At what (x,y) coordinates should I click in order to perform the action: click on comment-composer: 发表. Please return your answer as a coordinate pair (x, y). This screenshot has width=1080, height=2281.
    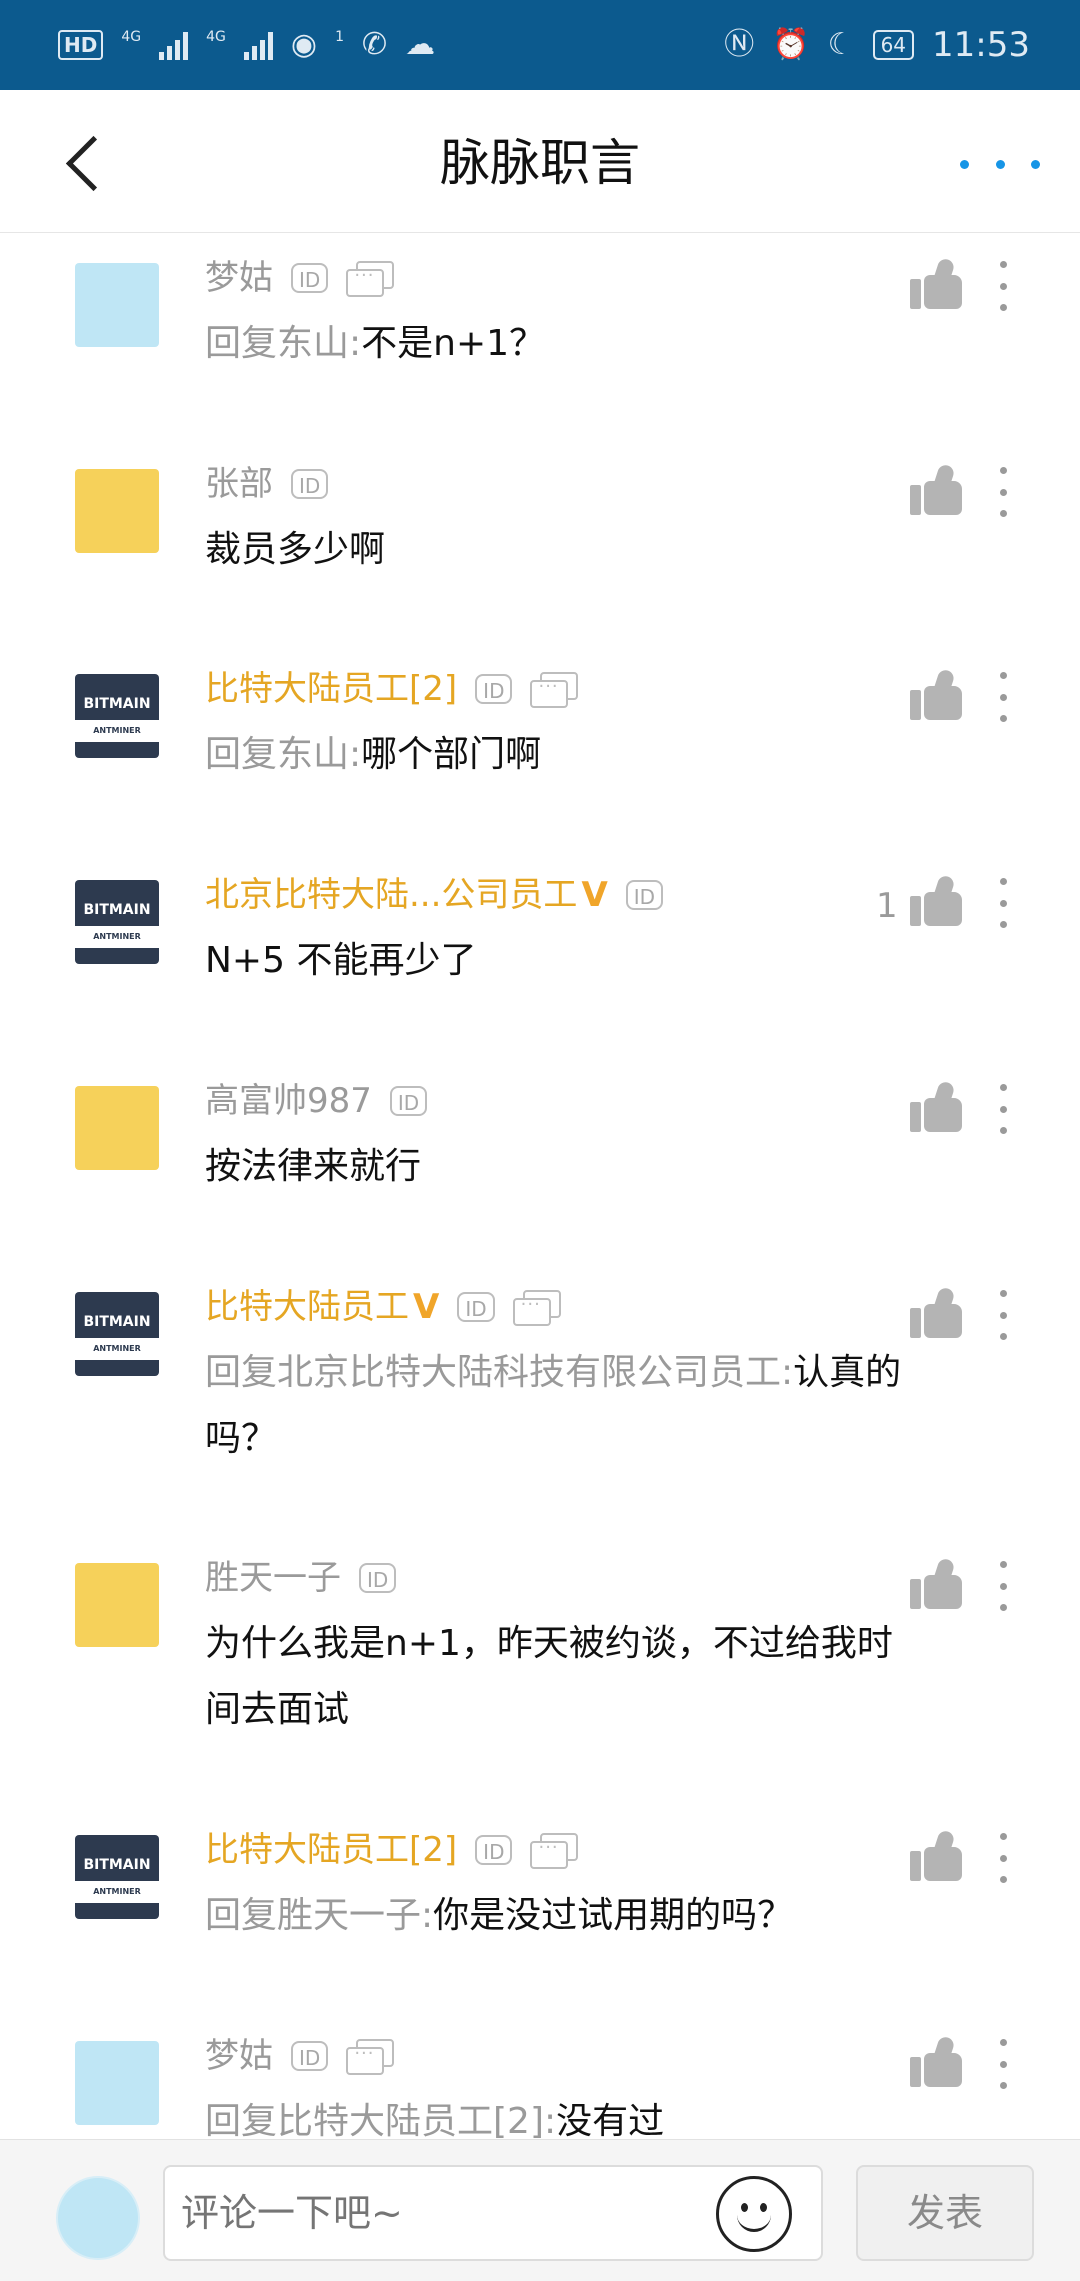
    Looking at the image, I should click on (540, 2210).